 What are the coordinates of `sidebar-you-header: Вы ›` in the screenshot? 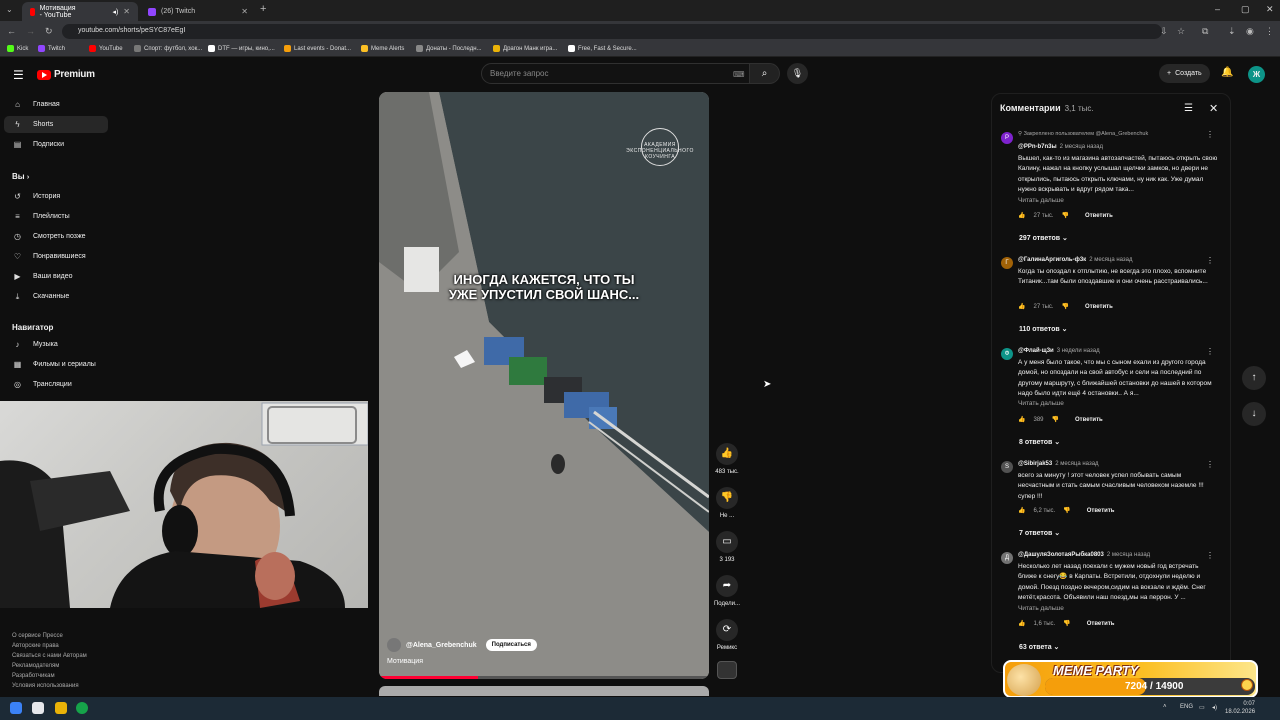 It's located at (20, 176).